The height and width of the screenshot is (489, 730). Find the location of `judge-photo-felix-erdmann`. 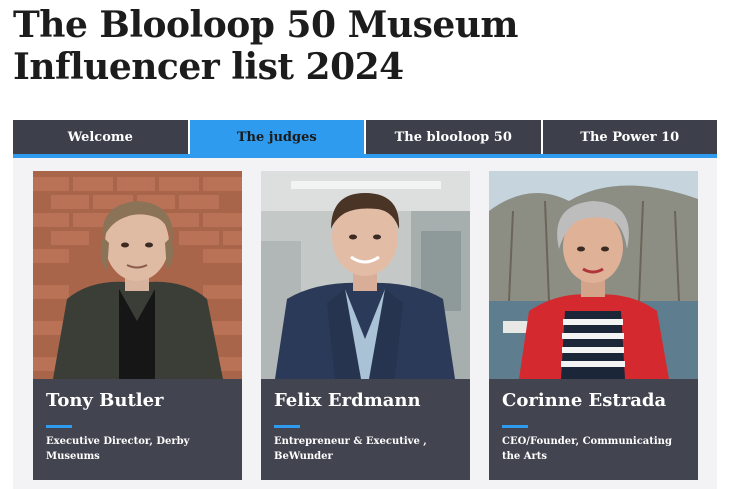

judge-photo-felix-erdmann is located at coordinates (365, 275).